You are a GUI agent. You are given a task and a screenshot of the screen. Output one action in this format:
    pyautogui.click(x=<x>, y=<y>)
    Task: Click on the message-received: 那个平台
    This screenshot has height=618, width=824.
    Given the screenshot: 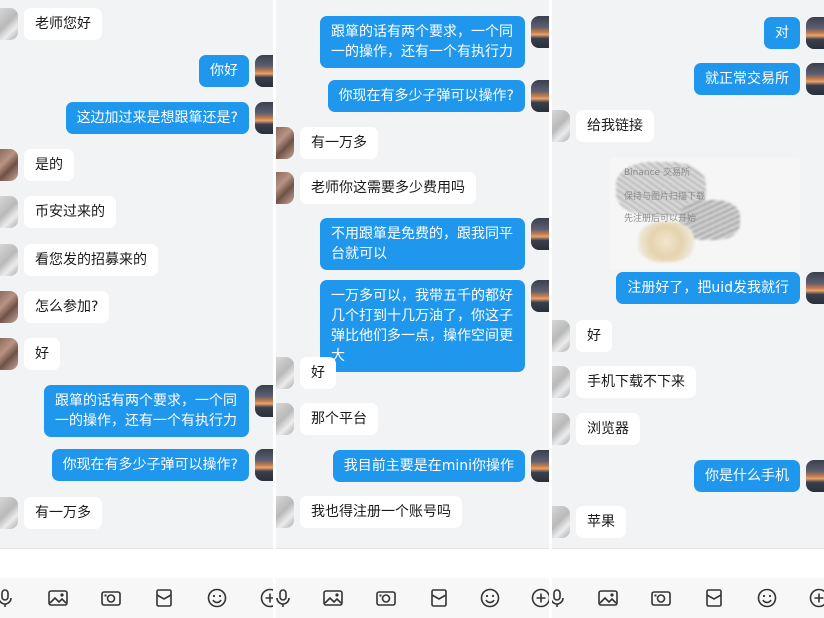 What is the action you would take?
    pyautogui.click(x=327, y=419)
    